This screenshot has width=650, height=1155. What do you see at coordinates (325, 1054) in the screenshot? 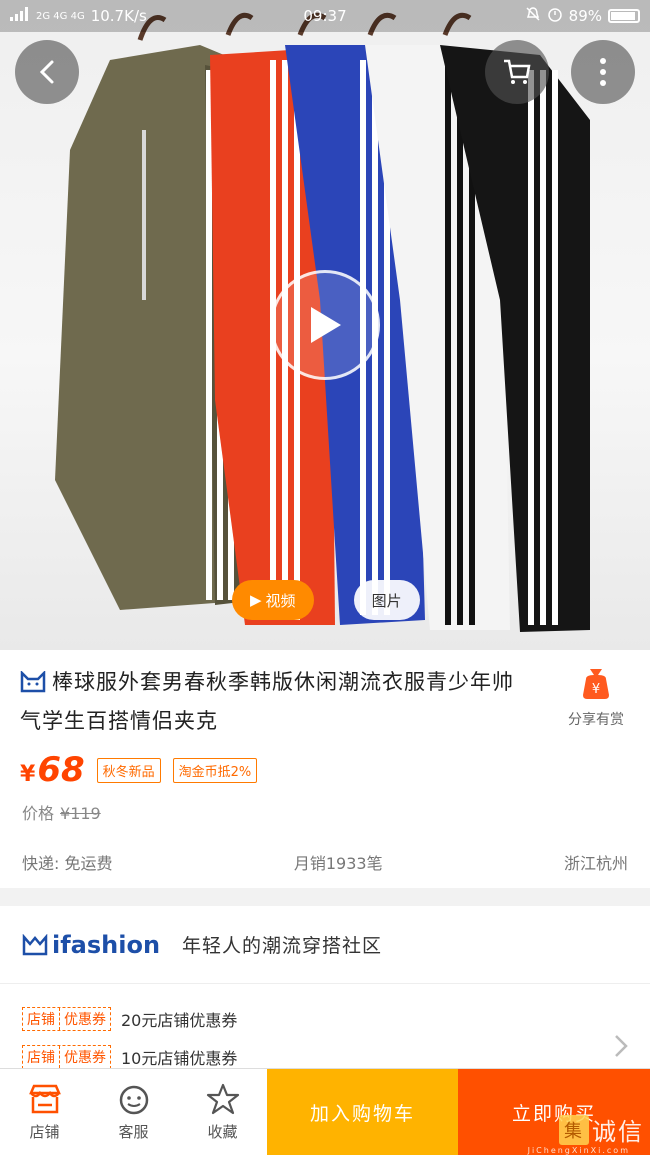
I see `coupon-item: 店铺 优惠券 10元店铺优惠券` at bounding box center [325, 1054].